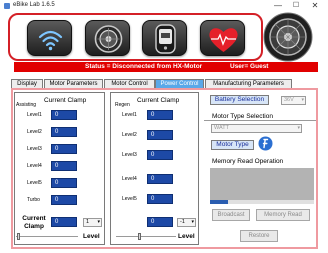  I want to click on assisting-level-select: 1 ▾, so click(92, 222).